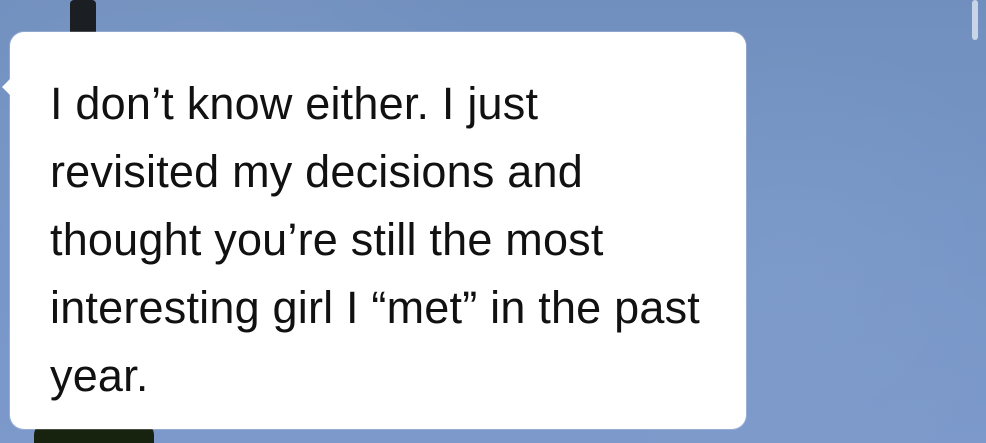  I want to click on message-bubble-tail, so click(7, 87).